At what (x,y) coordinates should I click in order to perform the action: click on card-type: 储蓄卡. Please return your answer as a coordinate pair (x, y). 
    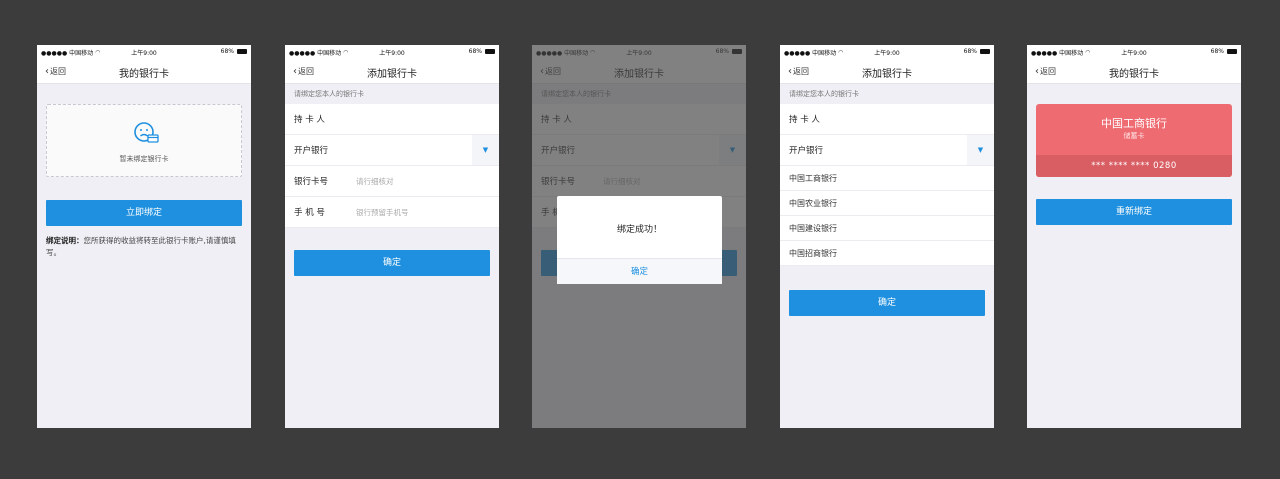
    Looking at the image, I should click on (1134, 136).